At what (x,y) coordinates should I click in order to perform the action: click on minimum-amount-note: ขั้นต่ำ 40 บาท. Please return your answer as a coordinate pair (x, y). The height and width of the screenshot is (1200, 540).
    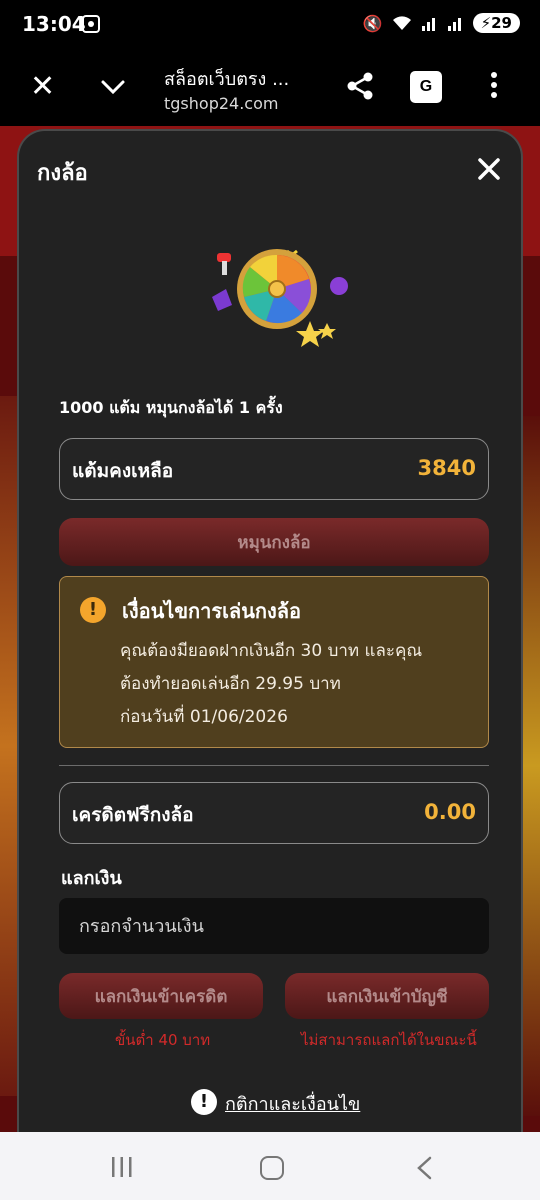
    Looking at the image, I should click on (163, 1040).